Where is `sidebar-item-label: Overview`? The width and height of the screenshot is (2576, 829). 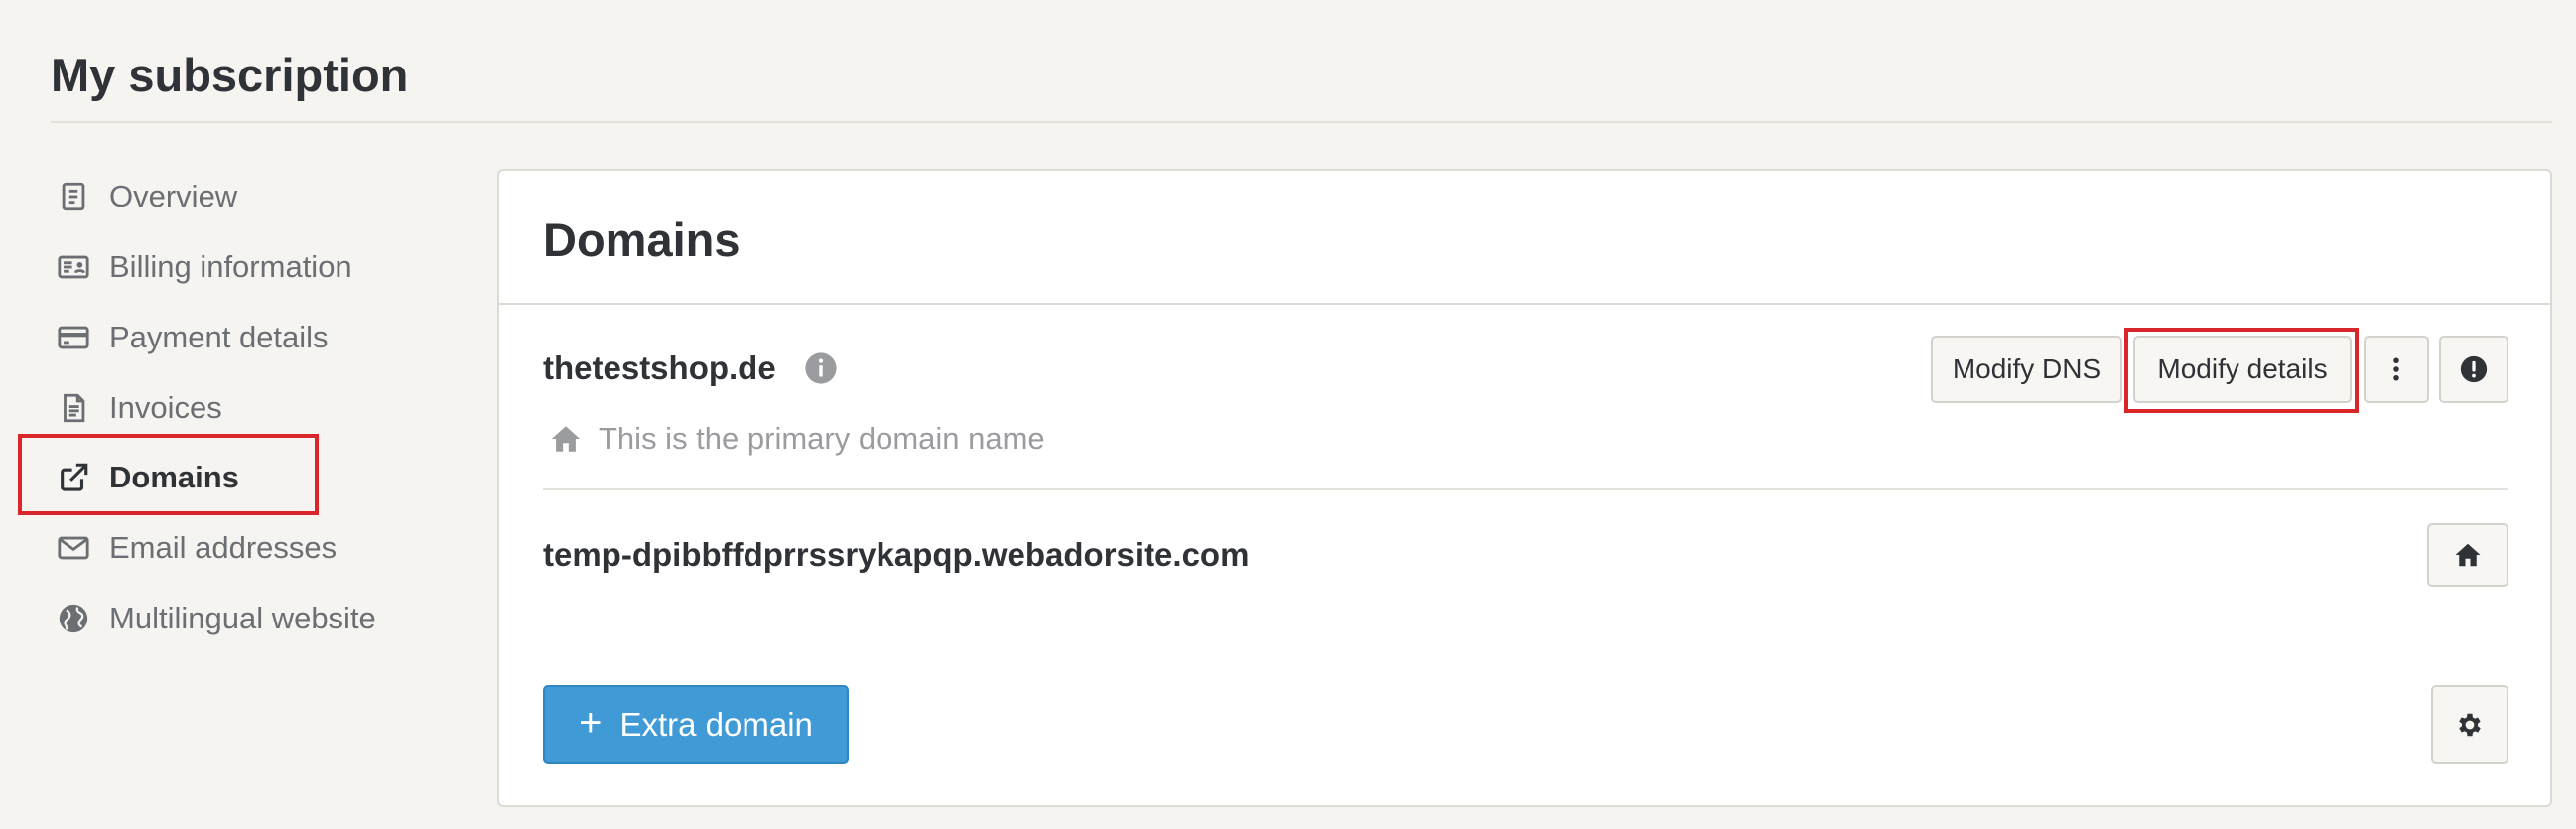 sidebar-item-label: Overview is located at coordinates (173, 196).